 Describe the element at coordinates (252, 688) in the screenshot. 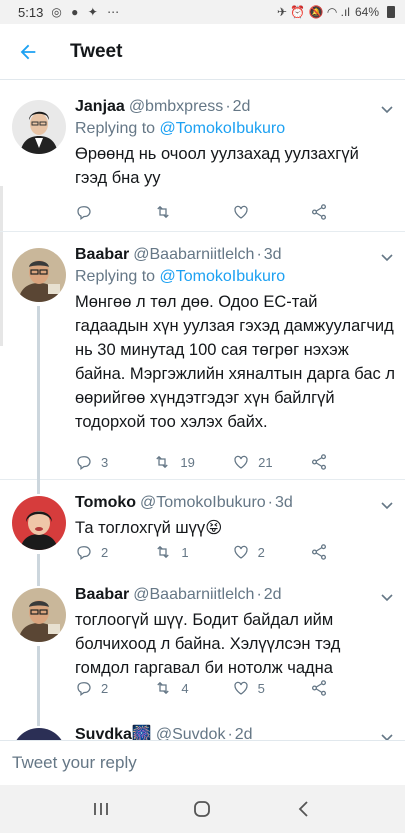

I see `like-button: 5` at that location.